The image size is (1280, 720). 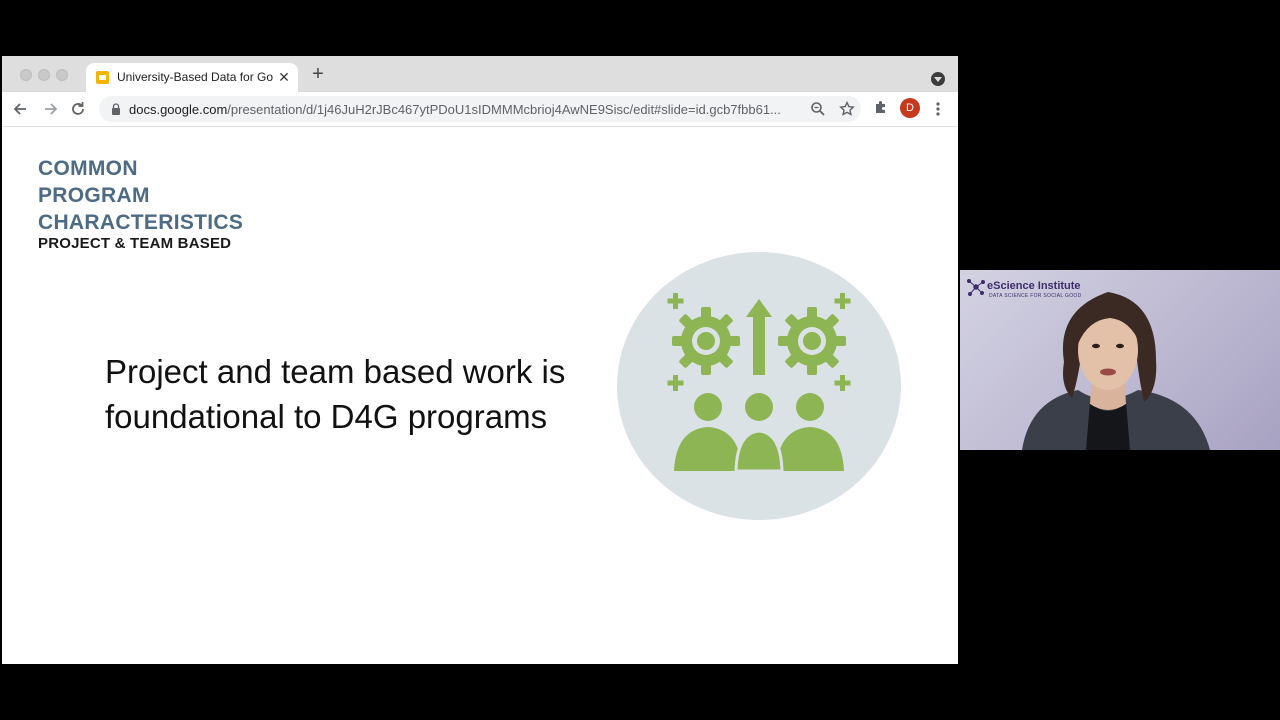 What do you see at coordinates (178, 109) in the screenshot?
I see `url-host: docs.google.com` at bounding box center [178, 109].